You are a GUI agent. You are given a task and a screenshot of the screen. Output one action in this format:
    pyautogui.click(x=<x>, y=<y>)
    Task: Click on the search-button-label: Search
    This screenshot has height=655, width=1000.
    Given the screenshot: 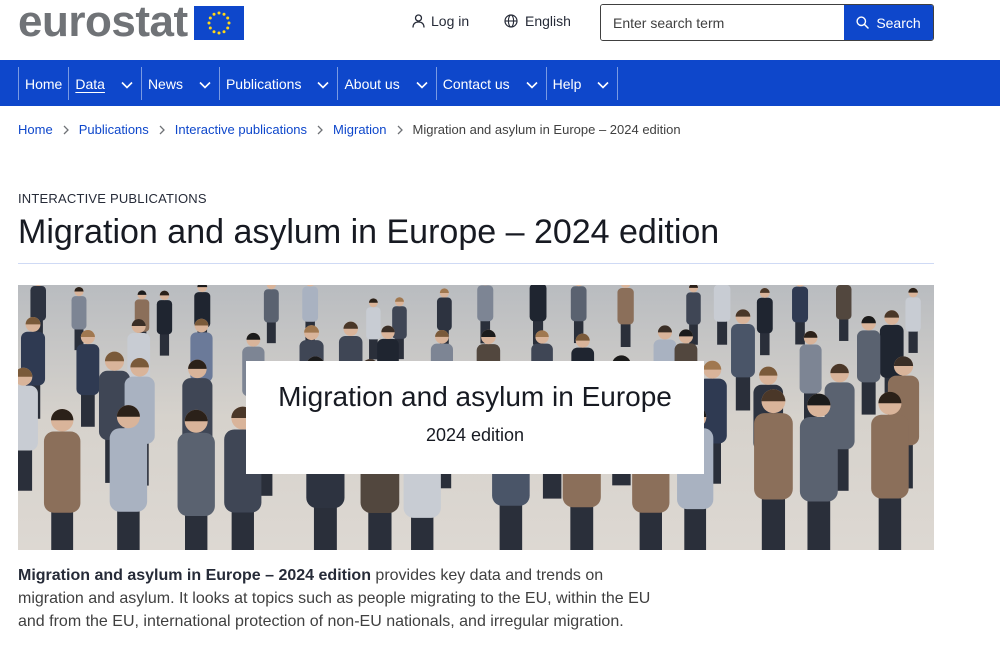 What is the action you would take?
    pyautogui.click(x=898, y=22)
    